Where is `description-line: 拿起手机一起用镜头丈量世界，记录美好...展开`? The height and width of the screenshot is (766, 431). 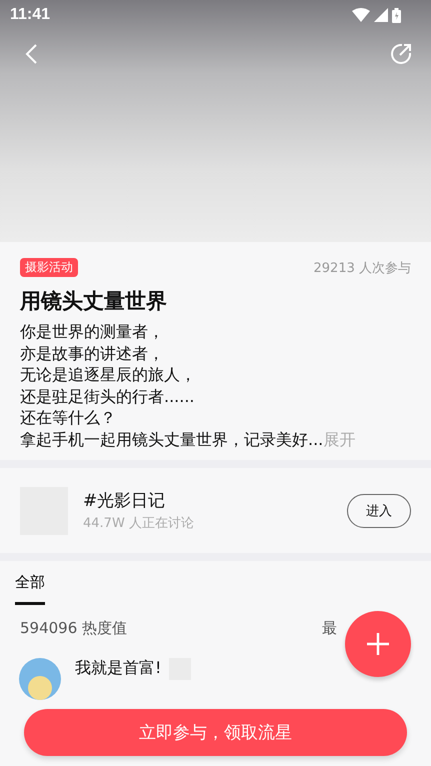 description-line: 拿起手机一起用镜头丈量世界，记录美好...展开 is located at coordinates (188, 439).